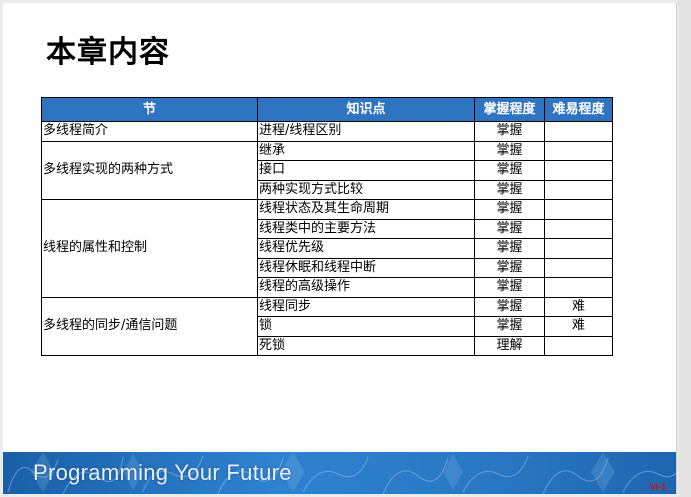 Image resolution: width=691 pixels, height=497 pixels. I want to click on table-row: 多线程简介 进程/线程区别 掌握, so click(327, 131).